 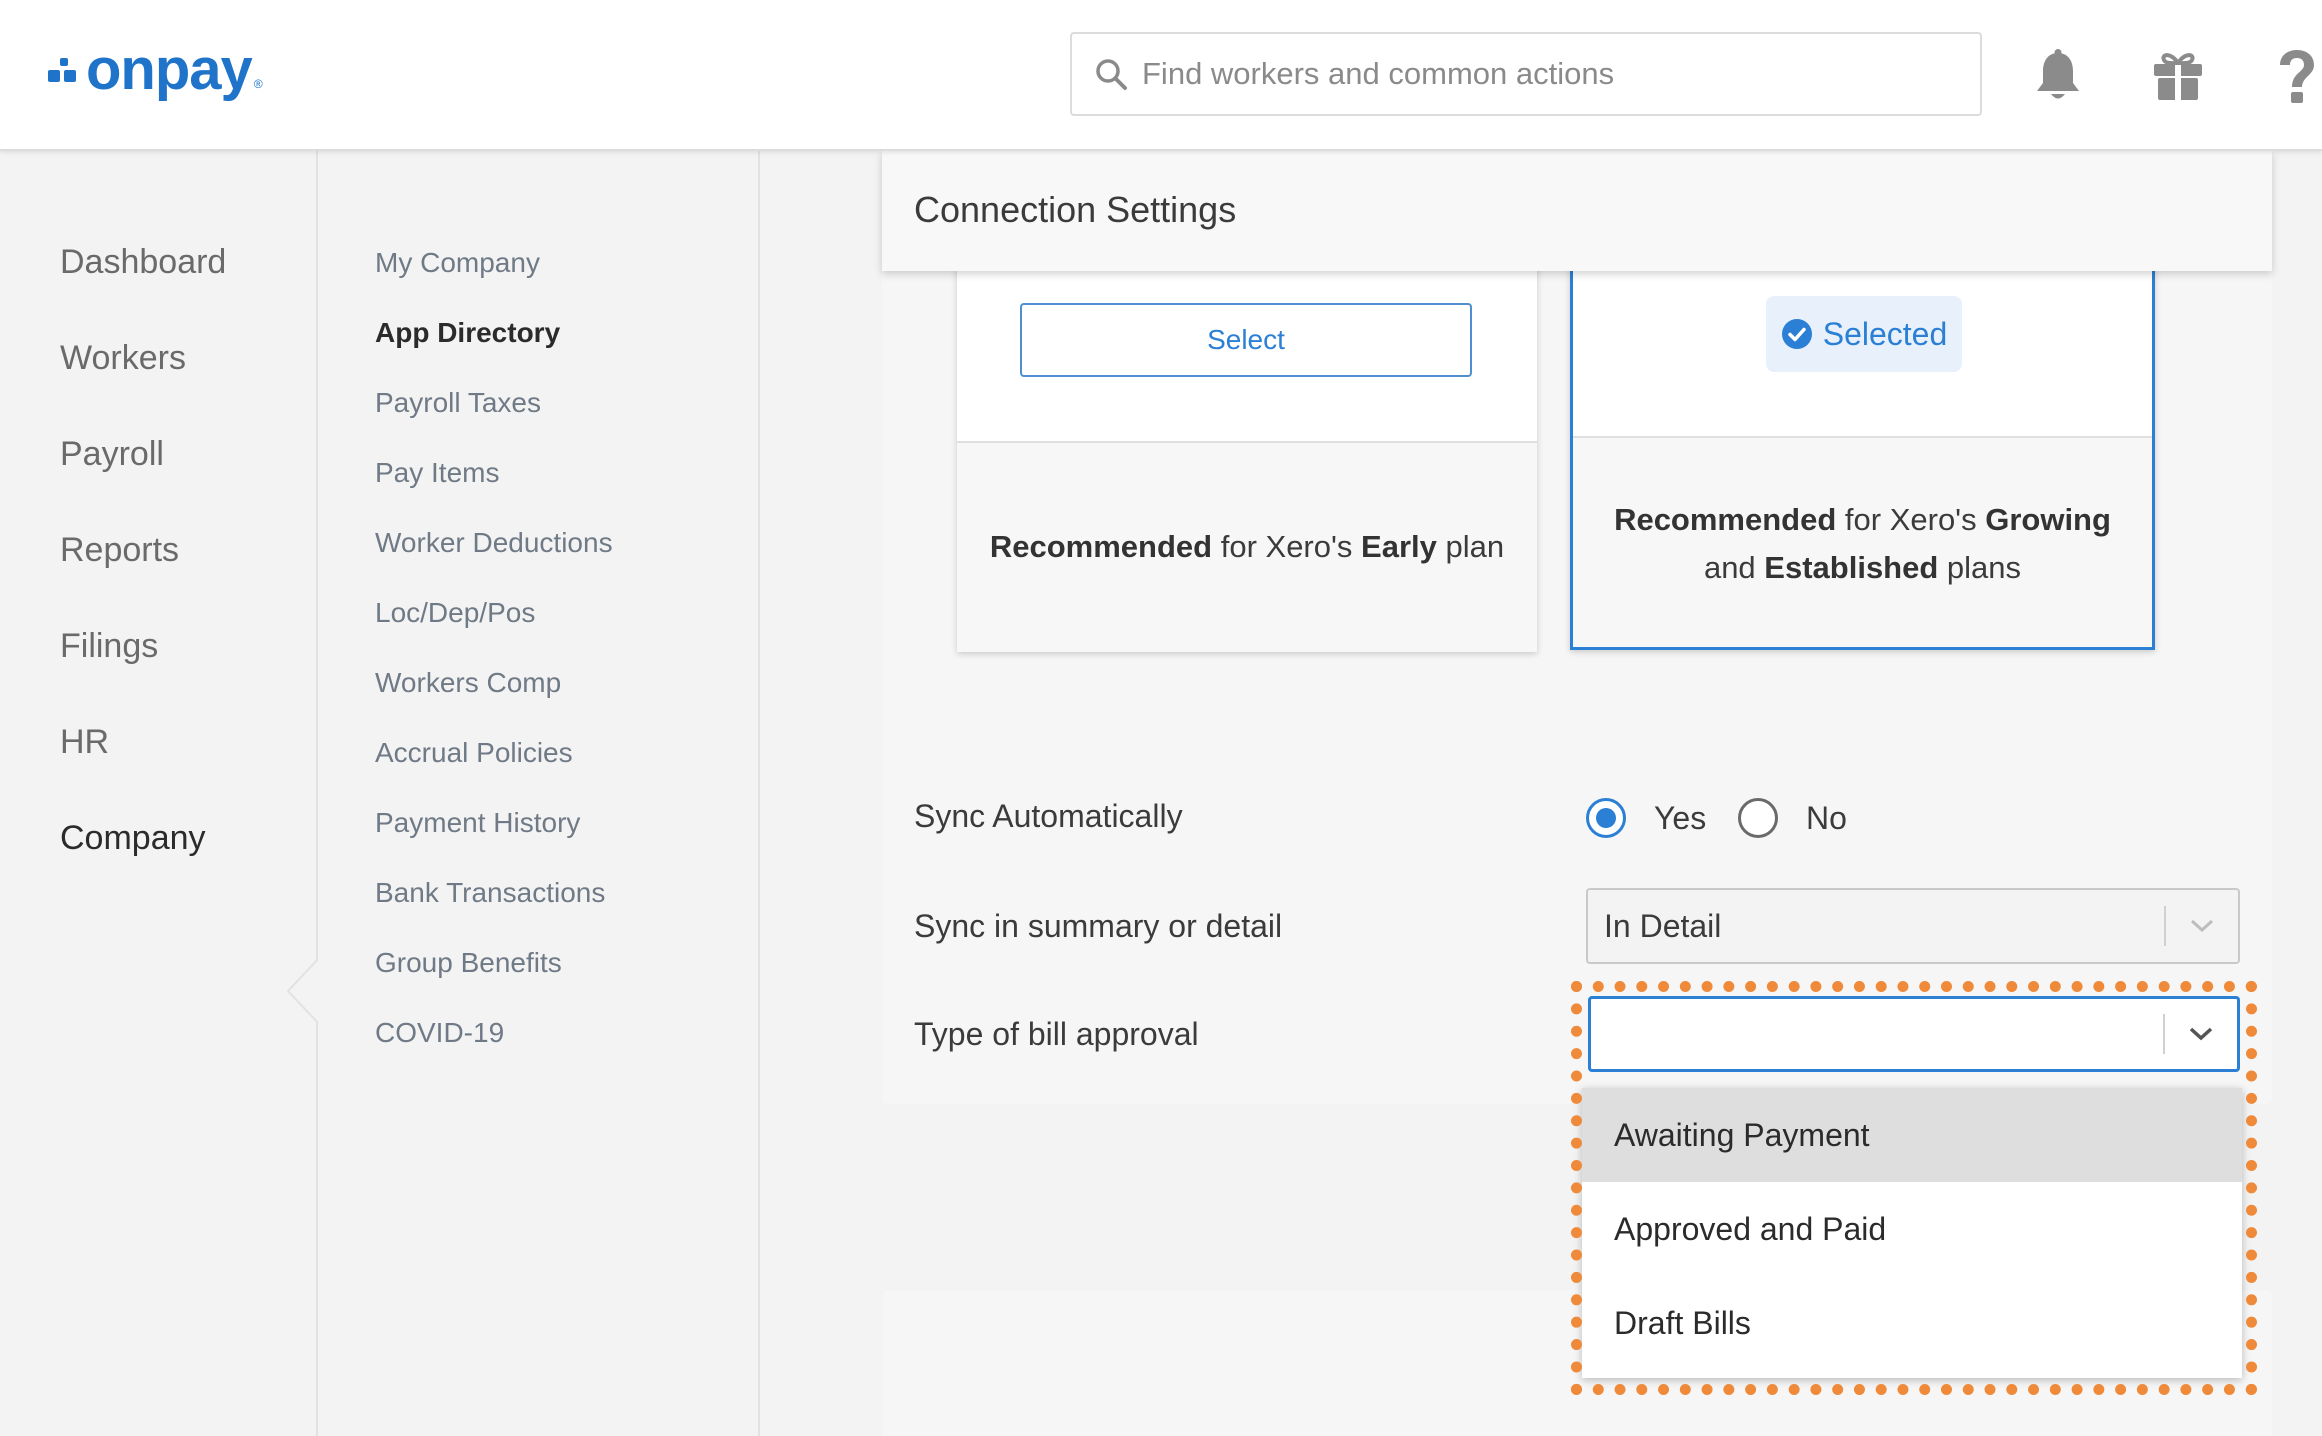 What do you see at coordinates (1885, 333) in the screenshot?
I see `selected-label: Selected` at bounding box center [1885, 333].